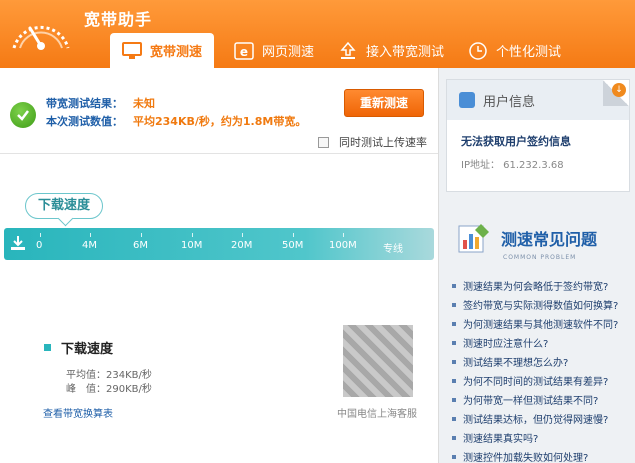  What do you see at coordinates (478, 51) in the screenshot?
I see `clock-icon` at bounding box center [478, 51].